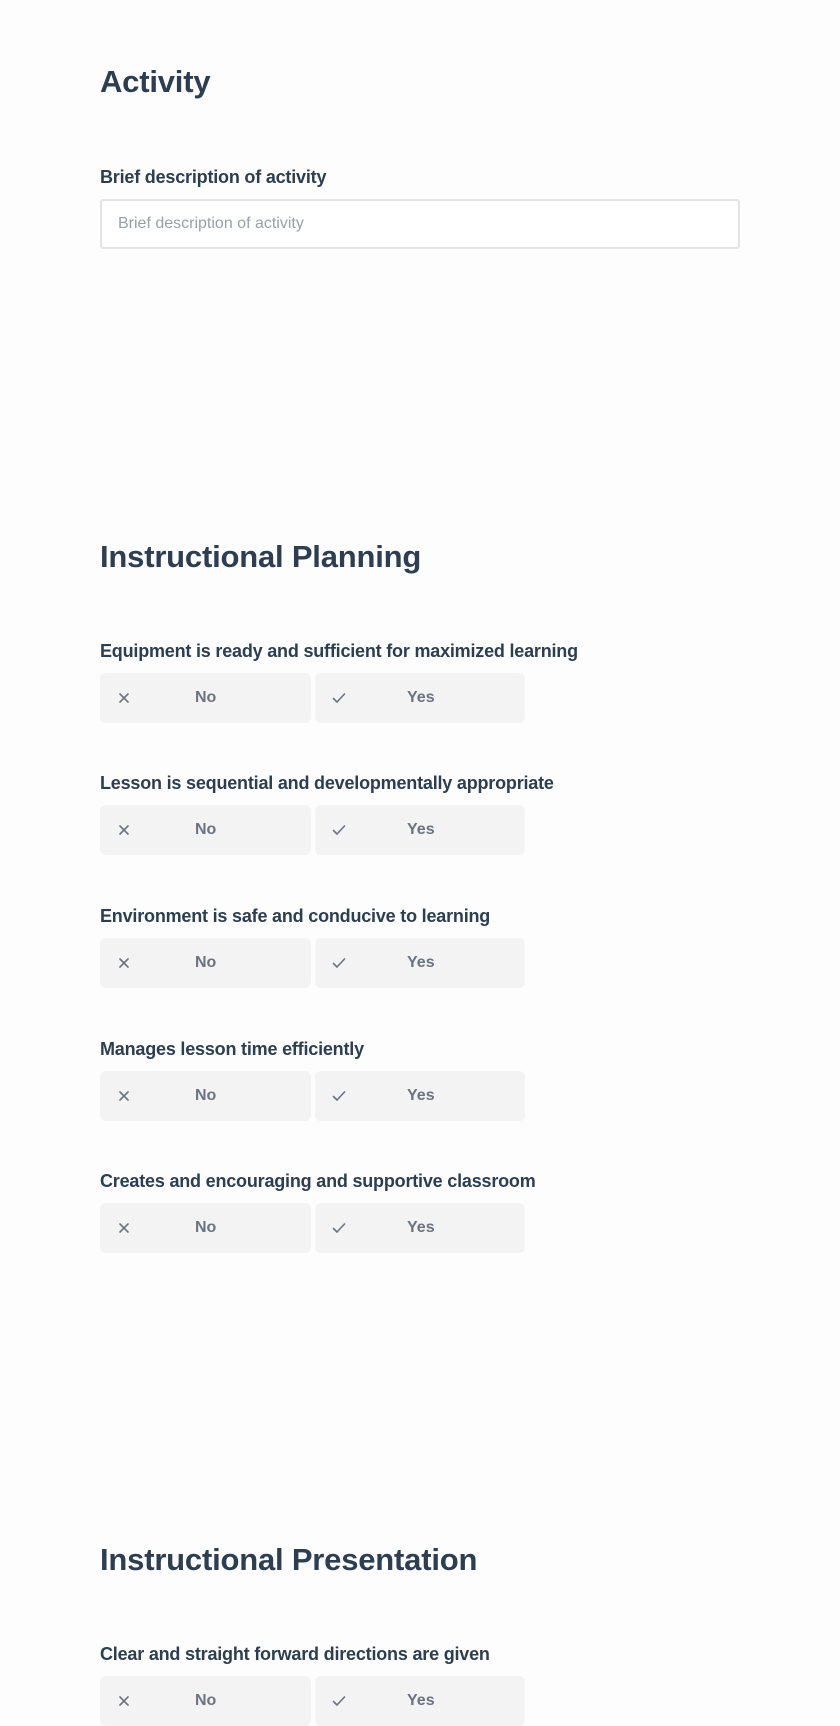 The width and height of the screenshot is (840, 1726). I want to click on activity-description-input, so click(420, 224).